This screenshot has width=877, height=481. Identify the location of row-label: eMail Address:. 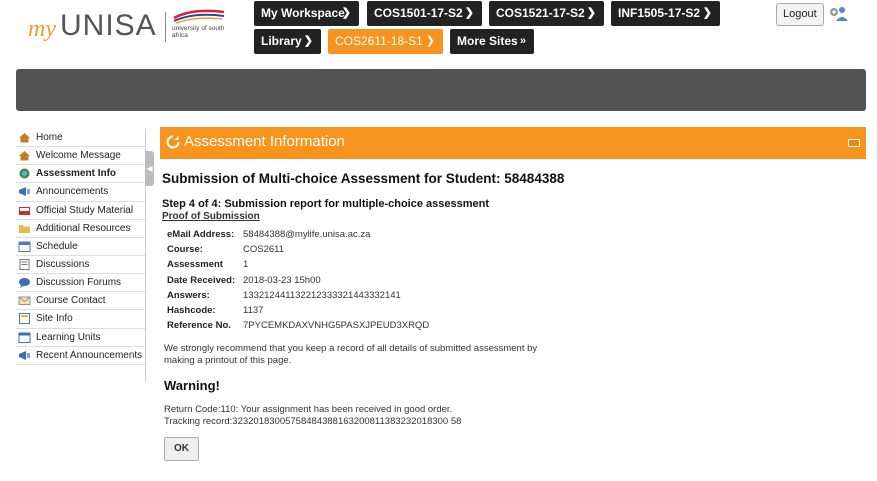
(201, 235).